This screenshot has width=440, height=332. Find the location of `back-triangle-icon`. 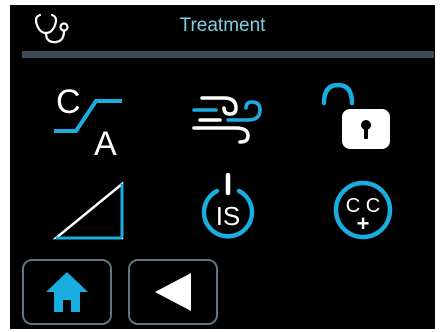

back-triangle-icon is located at coordinates (173, 292).